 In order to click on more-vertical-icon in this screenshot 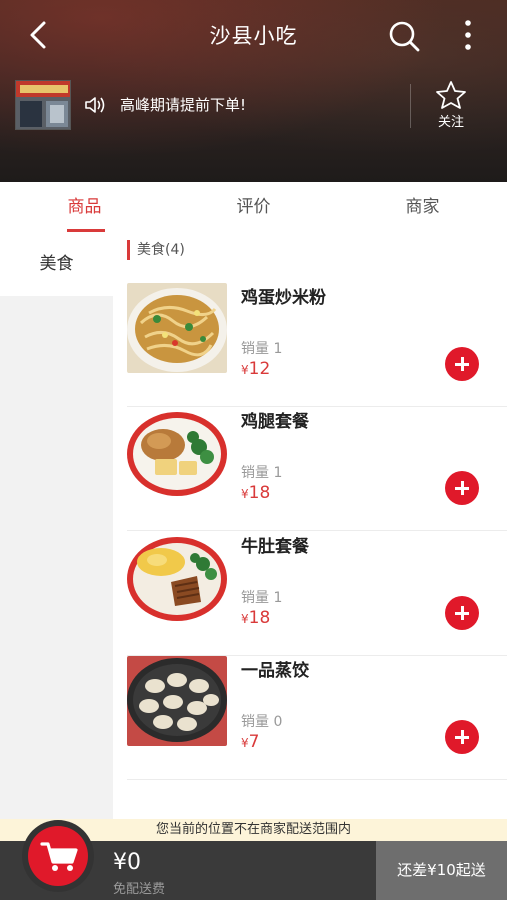, I will do `click(468, 35)`.